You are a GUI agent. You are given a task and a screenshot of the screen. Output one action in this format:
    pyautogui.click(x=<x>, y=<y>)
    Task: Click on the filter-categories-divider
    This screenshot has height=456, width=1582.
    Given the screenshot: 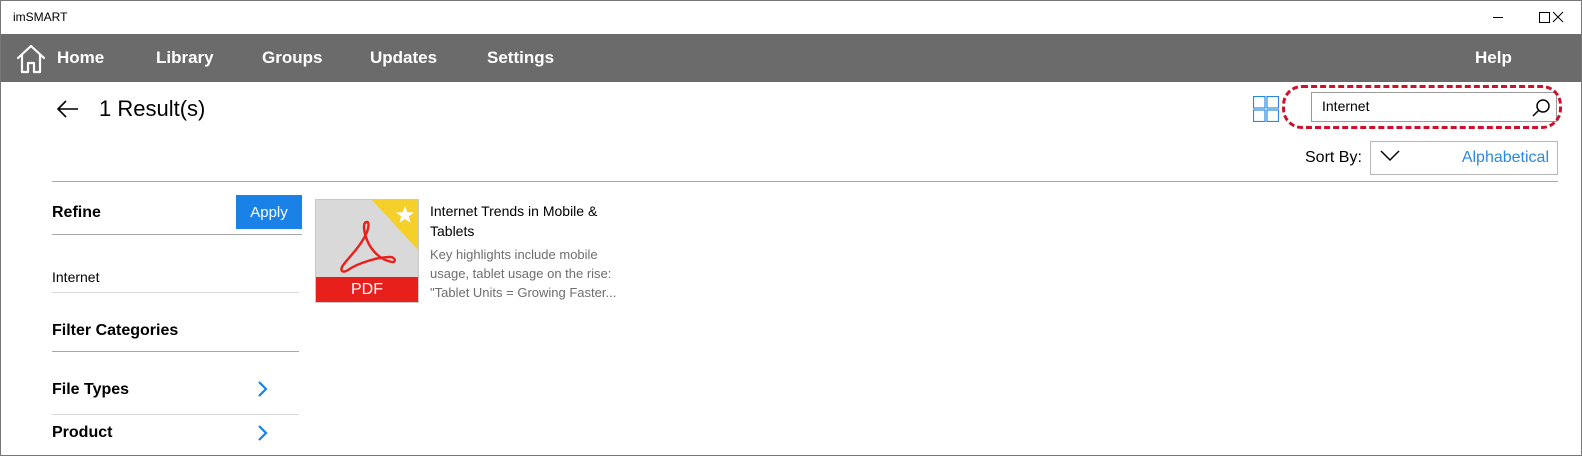 What is the action you would take?
    pyautogui.click(x=175, y=351)
    